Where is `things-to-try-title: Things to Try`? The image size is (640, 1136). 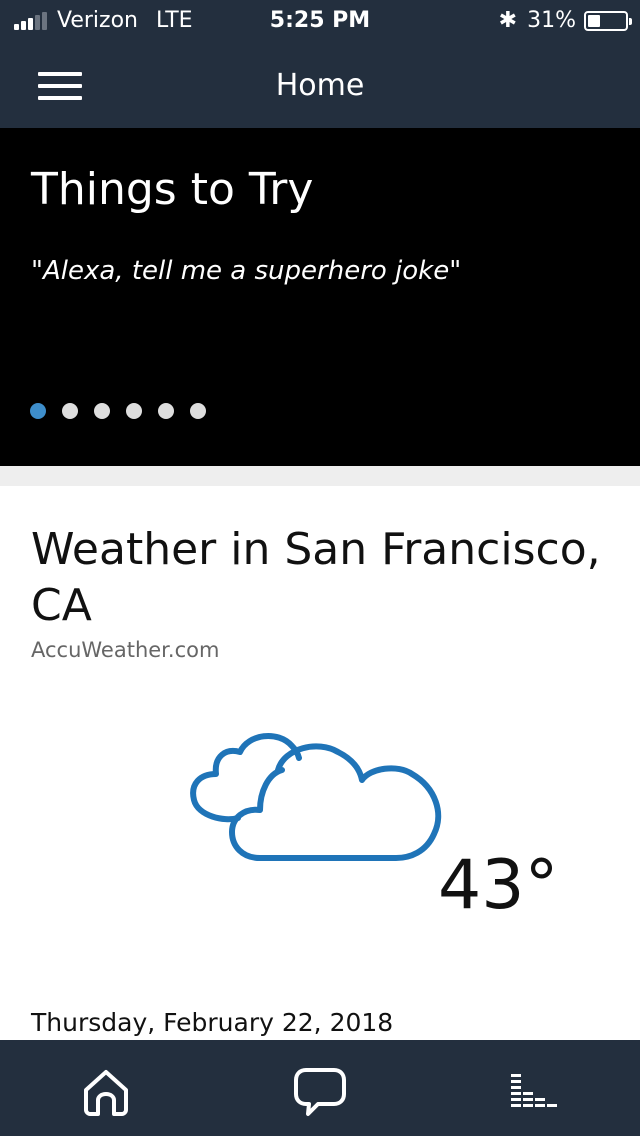
things-to-try-title: Things to Try is located at coordinates (172, 189).